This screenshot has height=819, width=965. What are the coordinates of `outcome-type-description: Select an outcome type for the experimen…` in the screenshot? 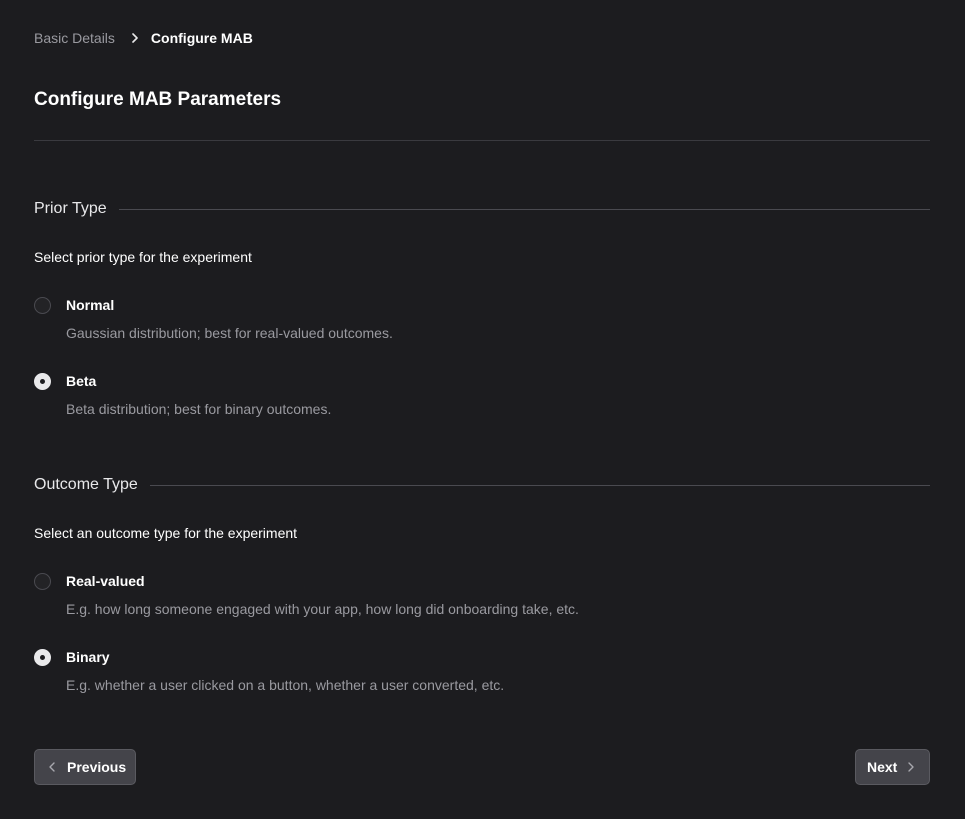 It's located at (166, 533).